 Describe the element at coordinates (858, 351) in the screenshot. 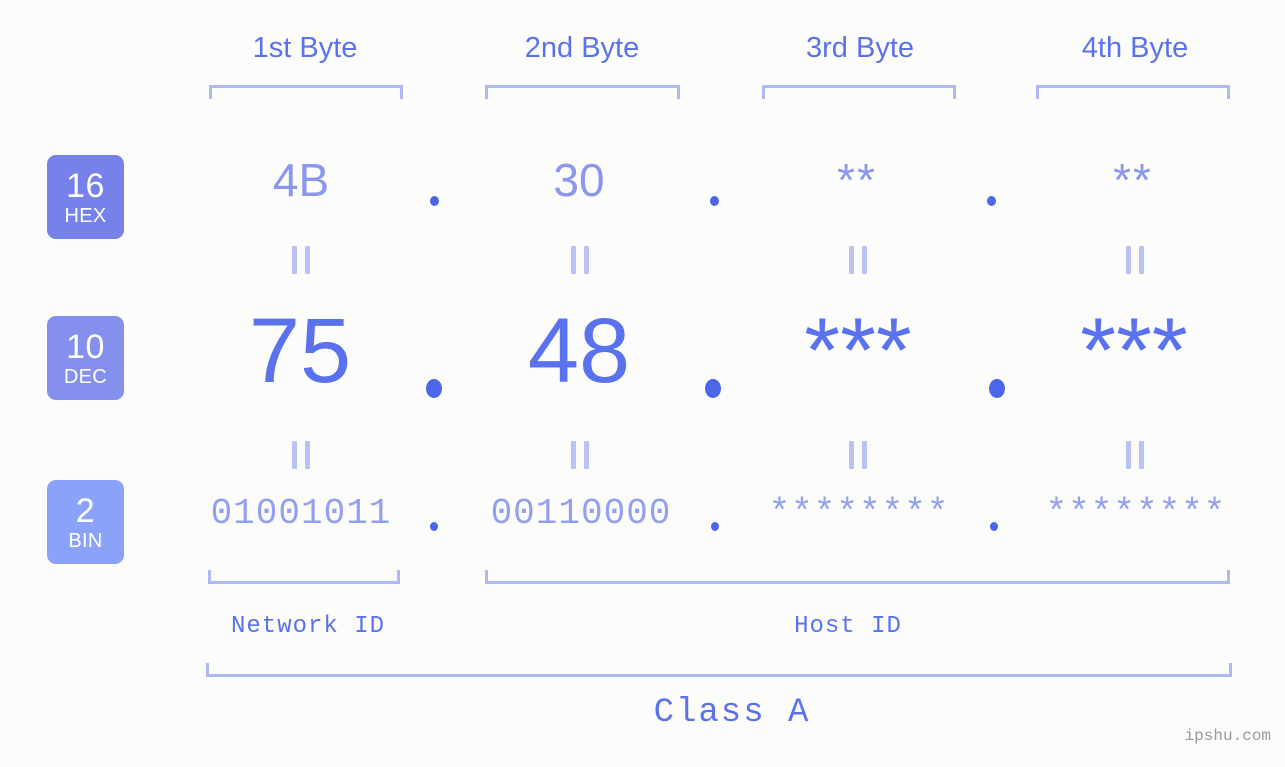

I see `dec-byte-value-3: ***` at that location.